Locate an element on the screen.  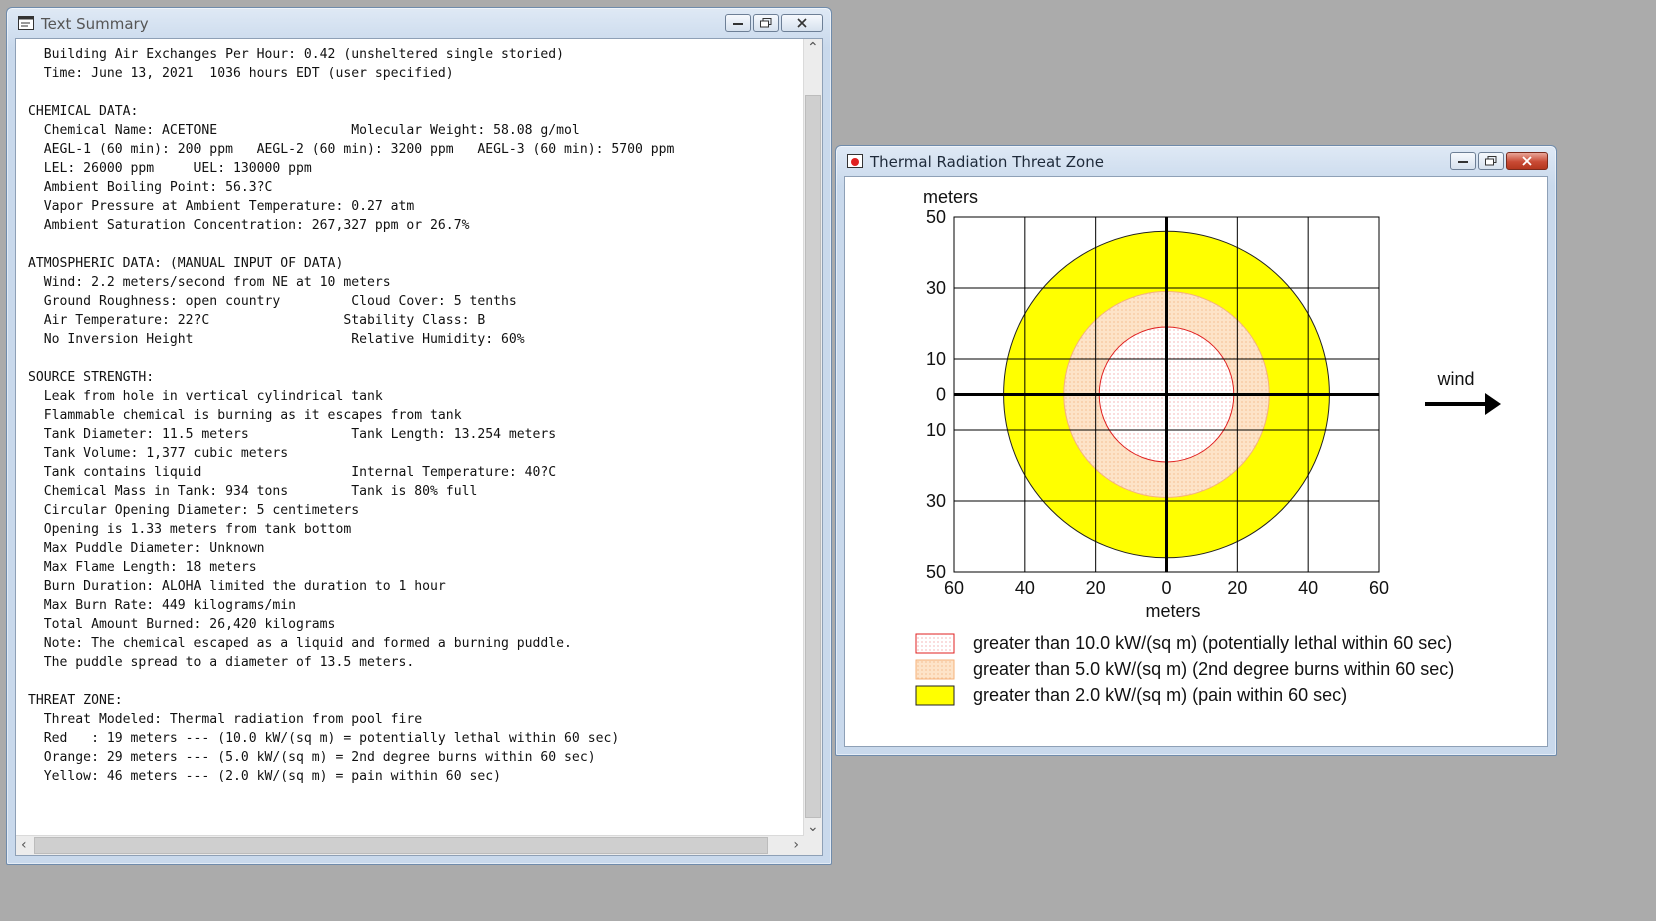
horizontal-scrollbar: ‹ › is located at coordinates (410, 845).